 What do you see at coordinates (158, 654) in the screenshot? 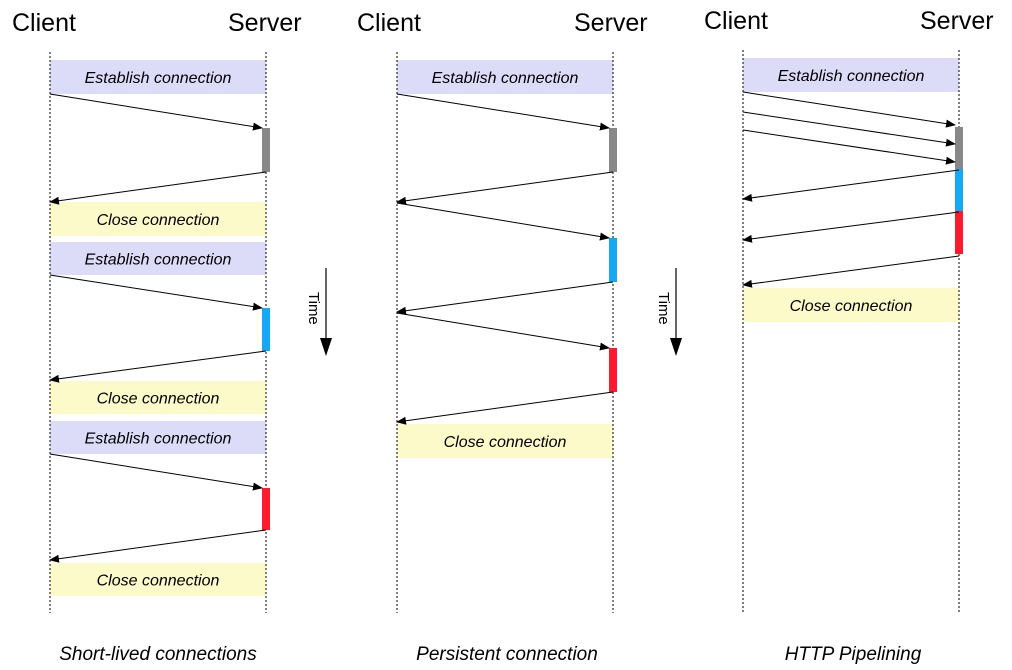
I see `panel-caption: Short-lived connections` at bounding box center [158, 654].